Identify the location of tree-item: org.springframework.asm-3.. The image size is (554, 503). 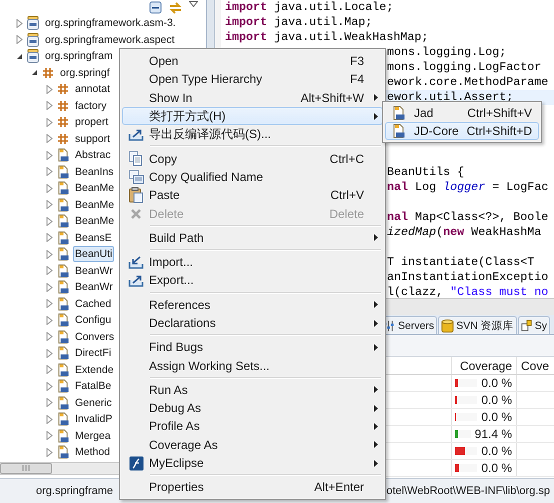
(110, 23).